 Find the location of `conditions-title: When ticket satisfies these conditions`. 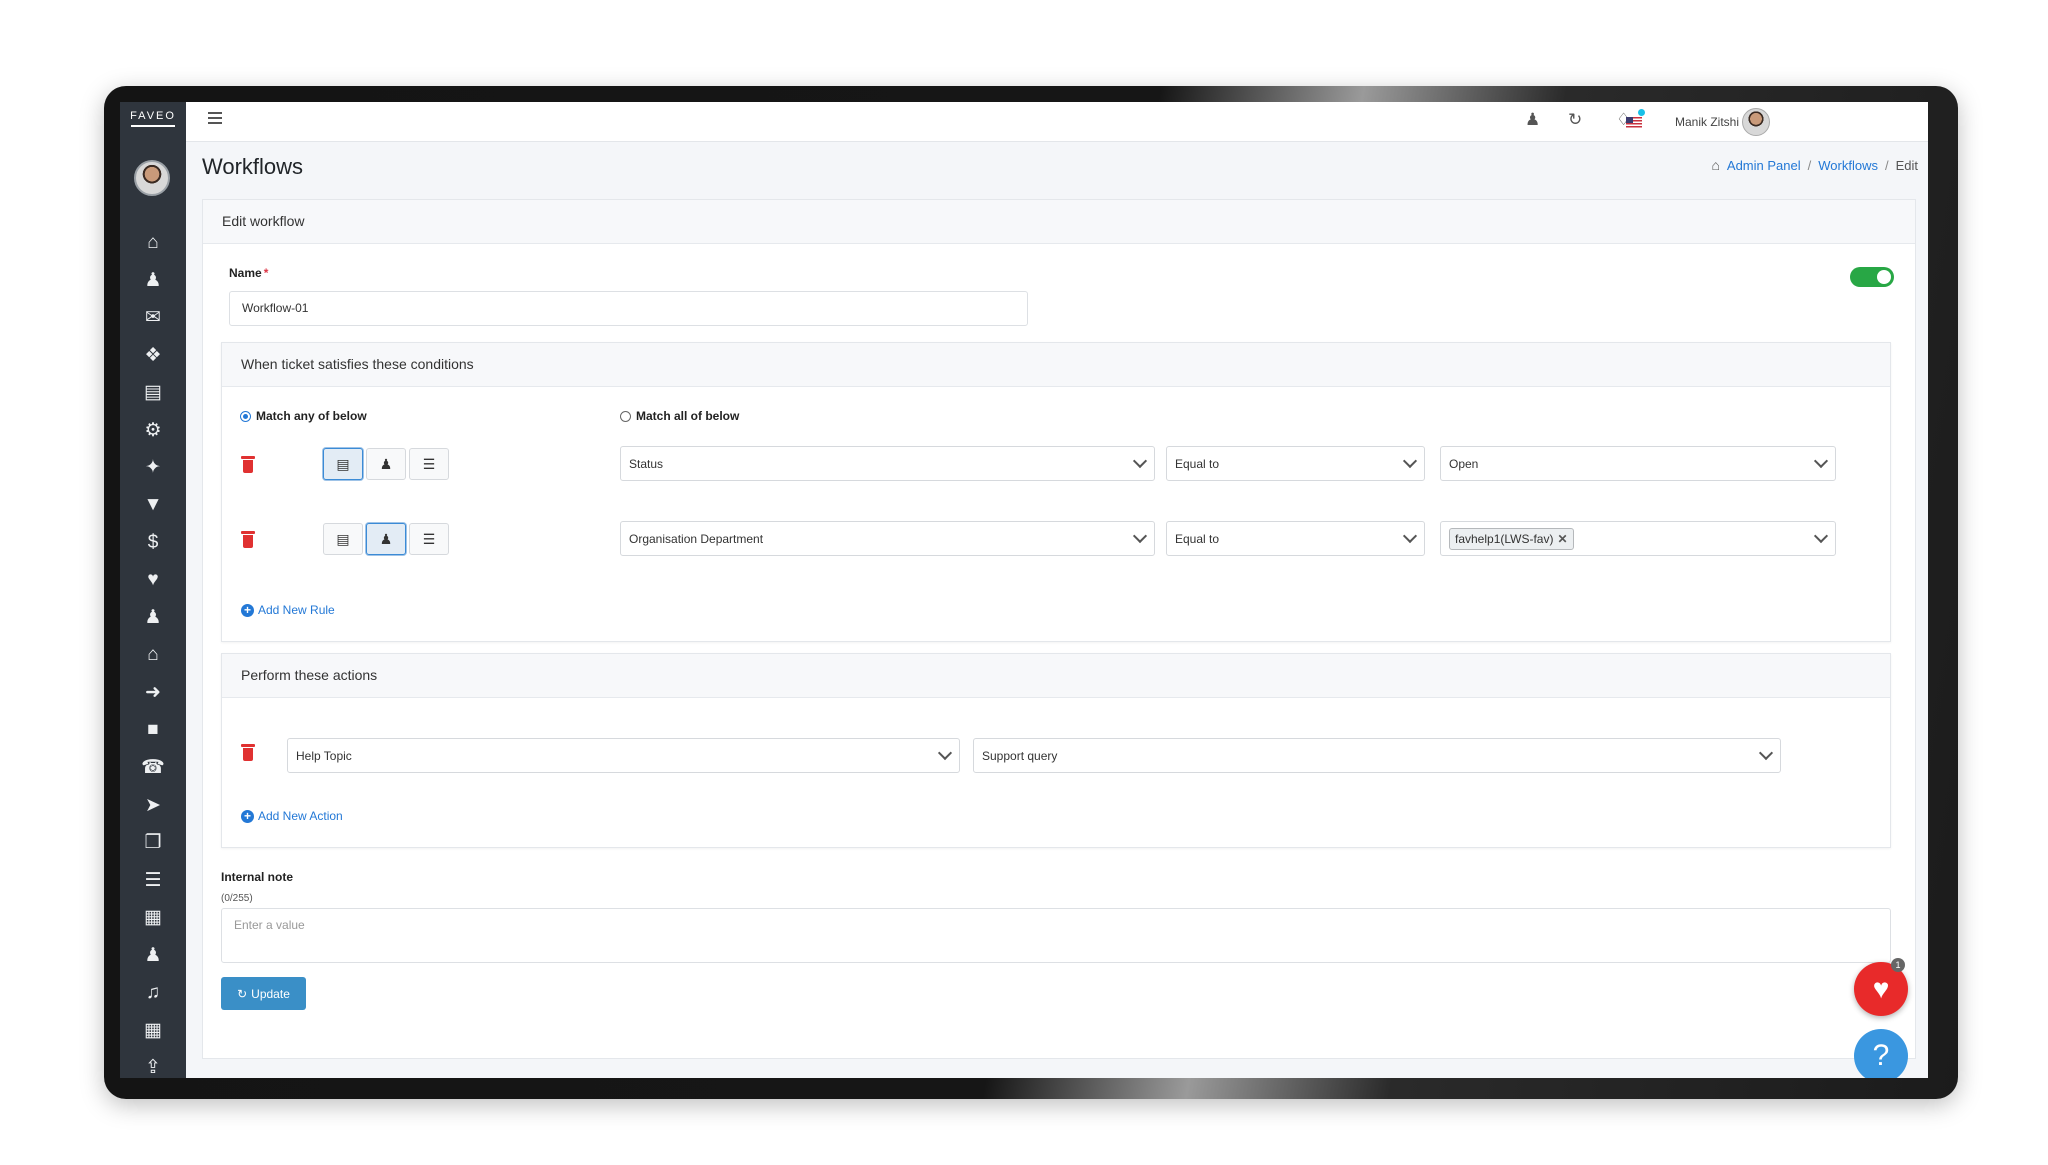

conditions-title: When ticket satisfies these conditions is located at coordinates (1056, 365).